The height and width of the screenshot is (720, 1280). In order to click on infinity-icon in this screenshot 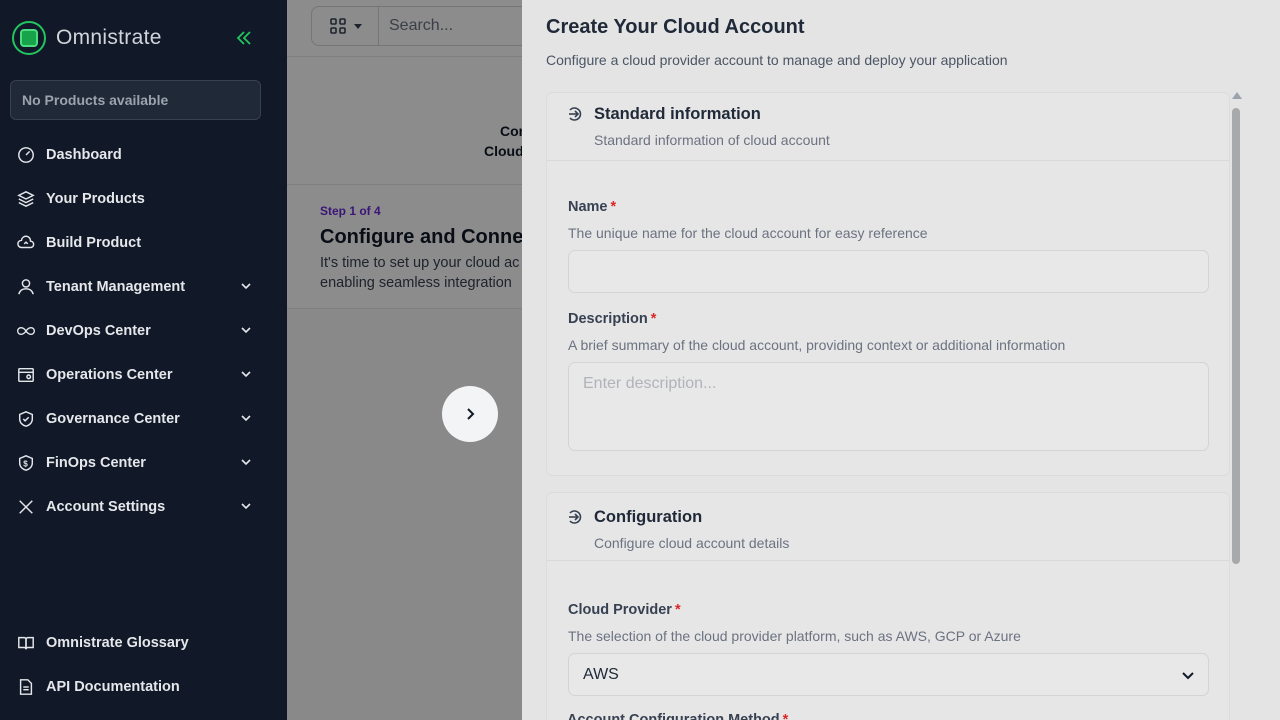, I will do `click(26, 331)`.